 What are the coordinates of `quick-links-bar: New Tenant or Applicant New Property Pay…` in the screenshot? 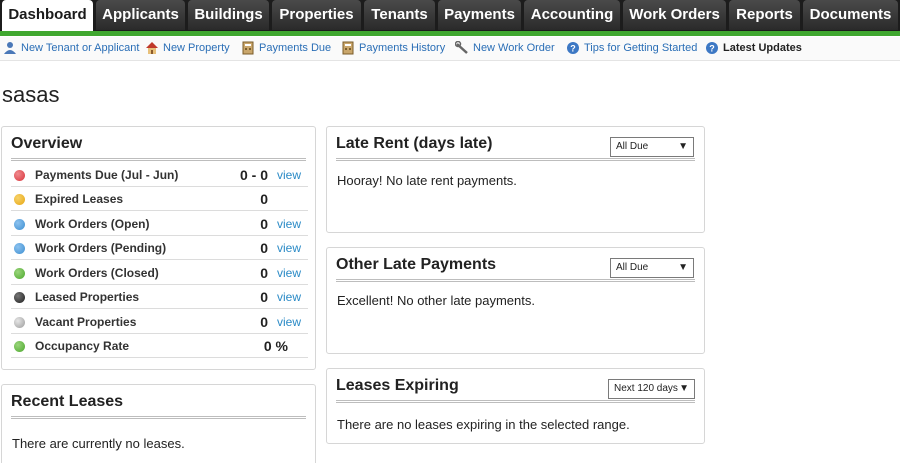 It's located at (450, 49).